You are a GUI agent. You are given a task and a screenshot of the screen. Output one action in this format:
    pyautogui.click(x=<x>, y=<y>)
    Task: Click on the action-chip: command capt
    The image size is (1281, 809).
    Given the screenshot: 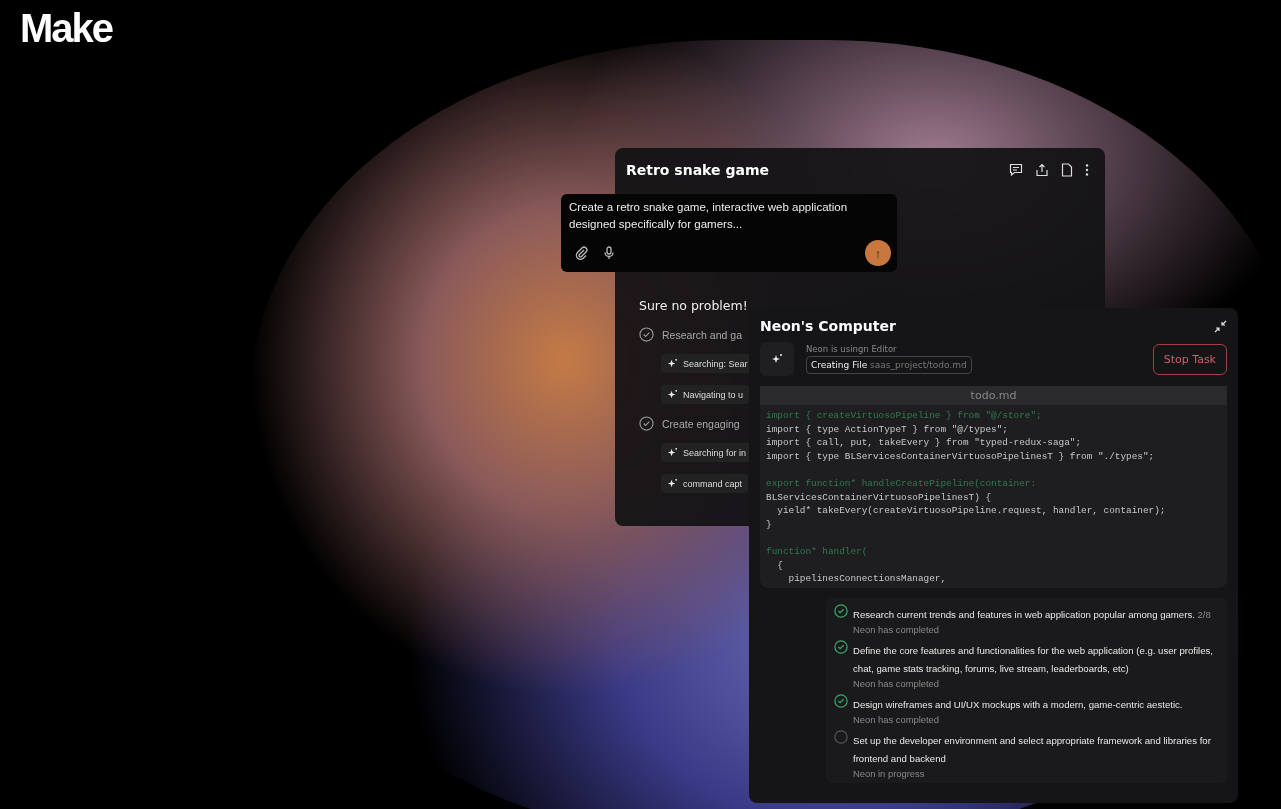 What is the action you would take?
    pyautogui.click(x=705, y=483)
    